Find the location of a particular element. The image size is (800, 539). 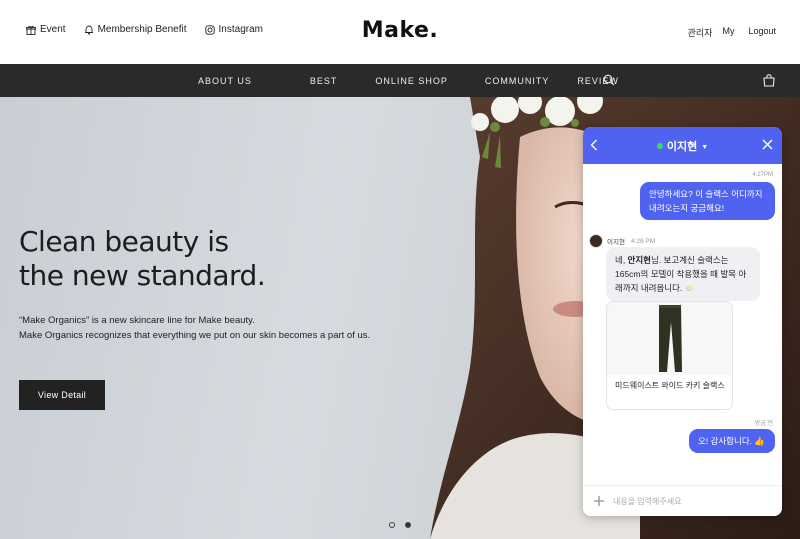

incoming-rest: 님. 보고계신 슬랙스는 is located at coordinates (690, 260).